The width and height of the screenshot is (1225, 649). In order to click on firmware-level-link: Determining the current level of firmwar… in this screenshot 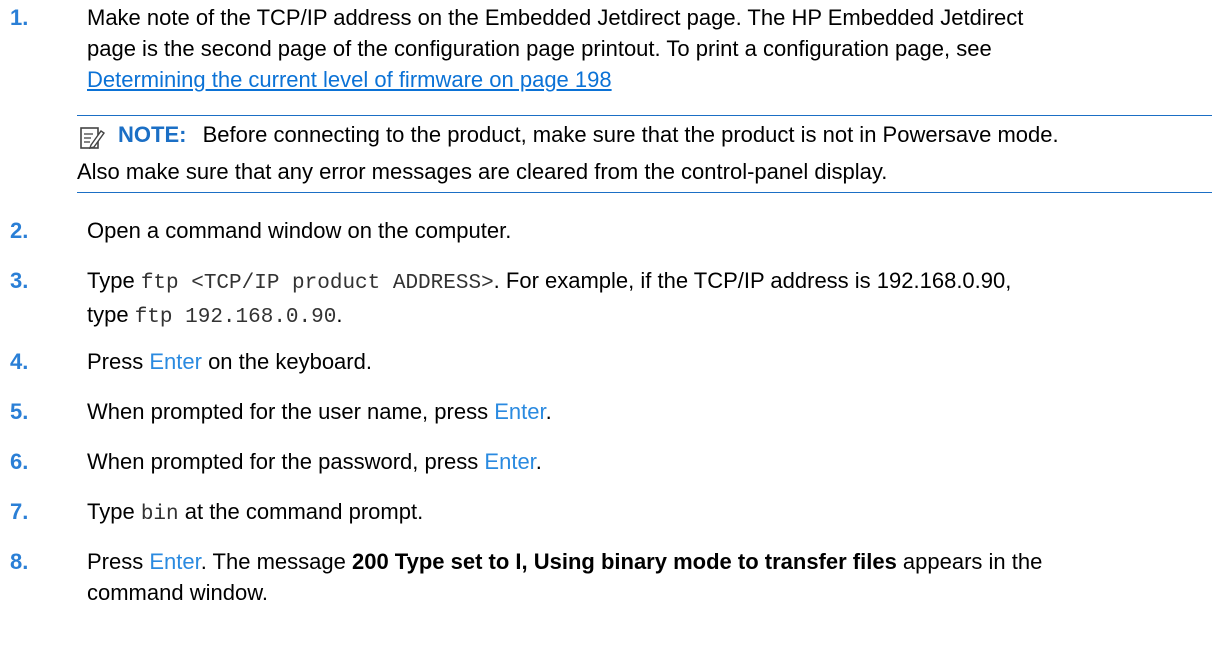, I will do `click(349, 79)`.